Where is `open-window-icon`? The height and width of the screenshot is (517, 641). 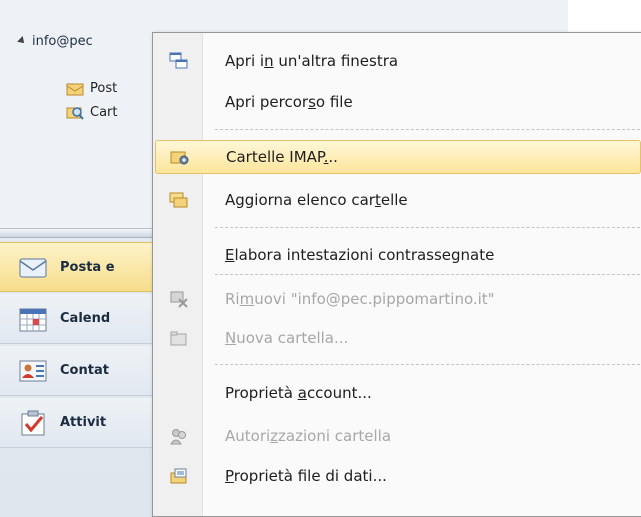 open-window-icon is located at coordinates (179, 61).